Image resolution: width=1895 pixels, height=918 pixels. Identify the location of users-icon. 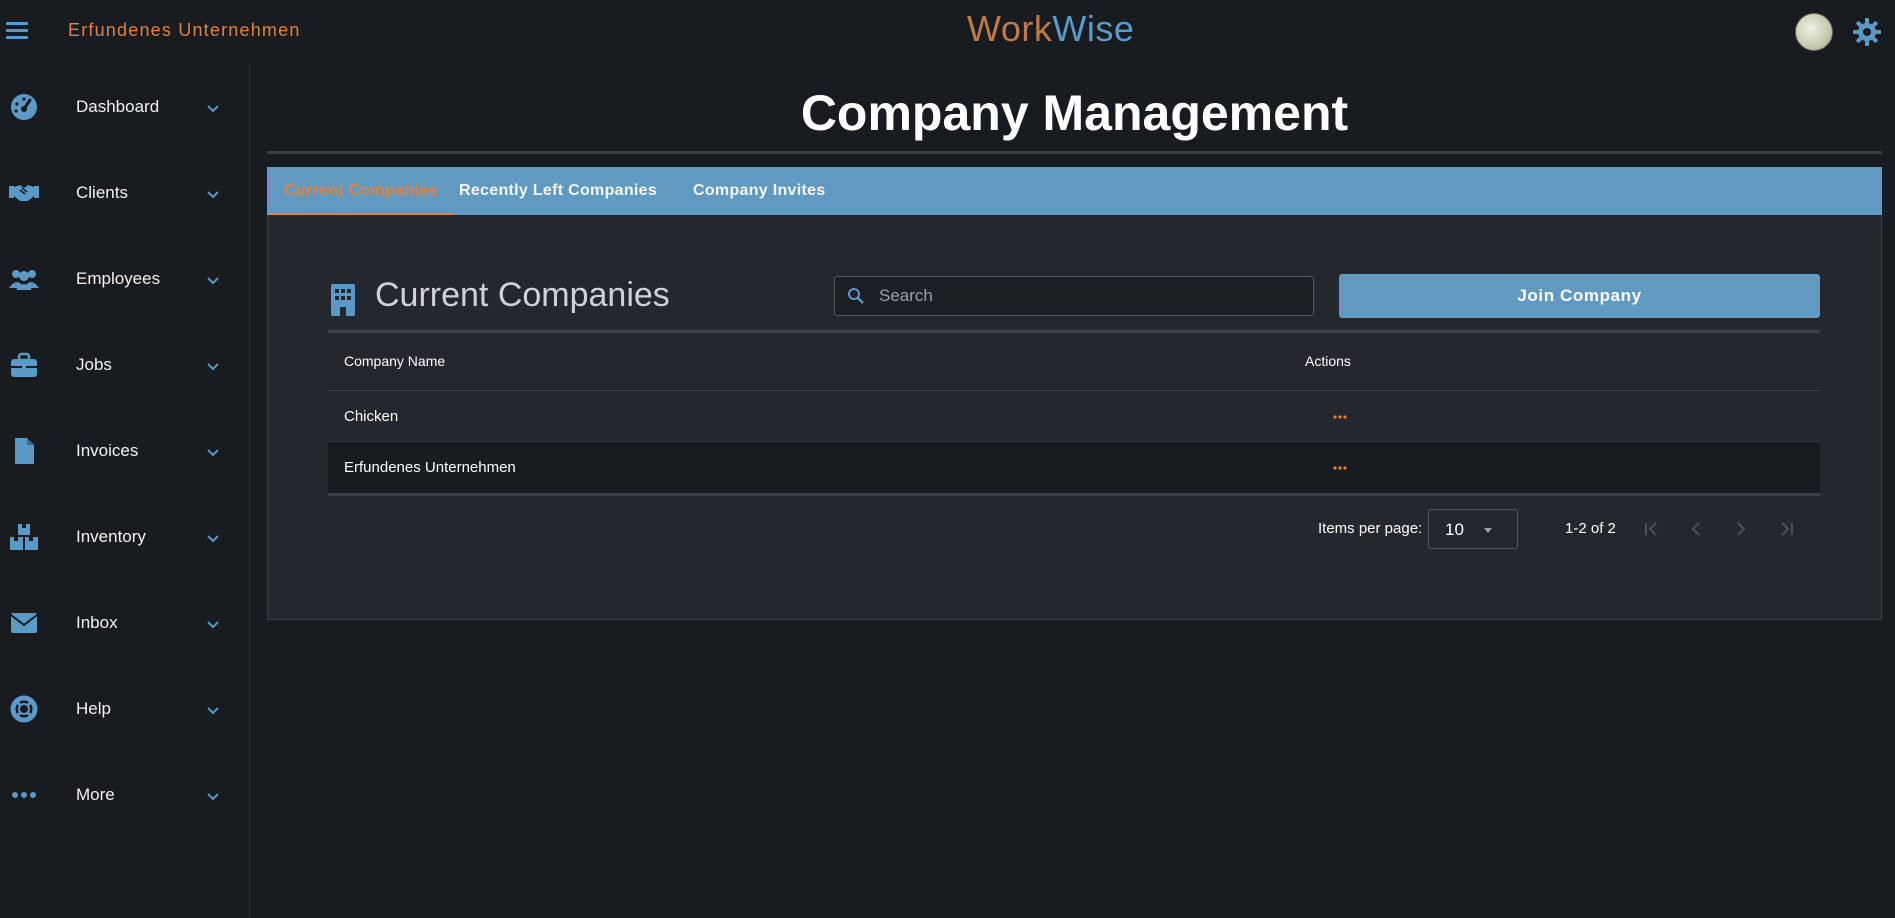
(24, 280).